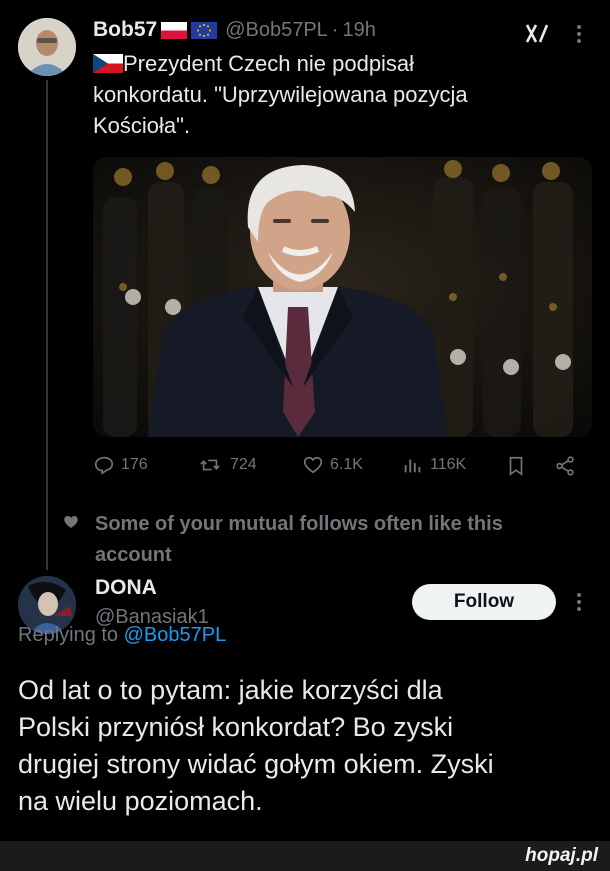  I want to click on like-action: 6.1K, so click(332, 465).